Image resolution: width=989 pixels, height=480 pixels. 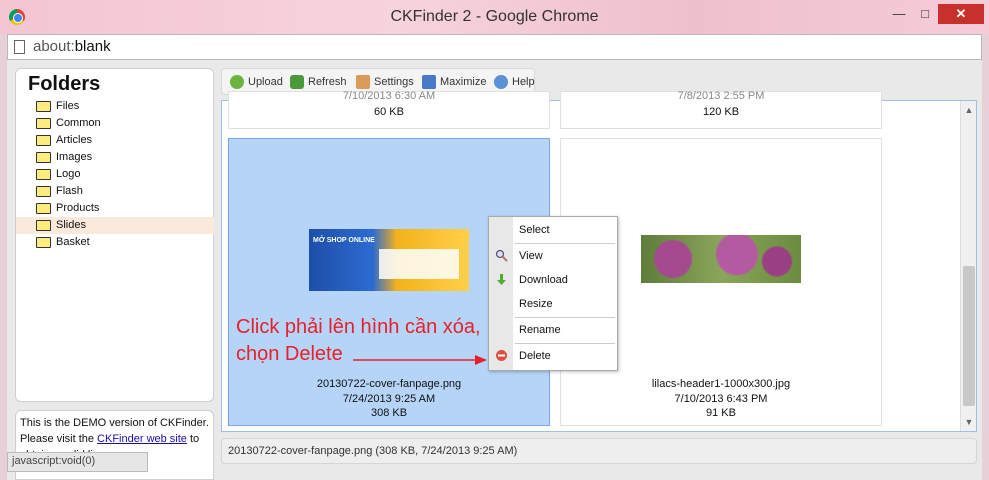 I want to click on folder-label: Articles, so click(x=74, y=140).